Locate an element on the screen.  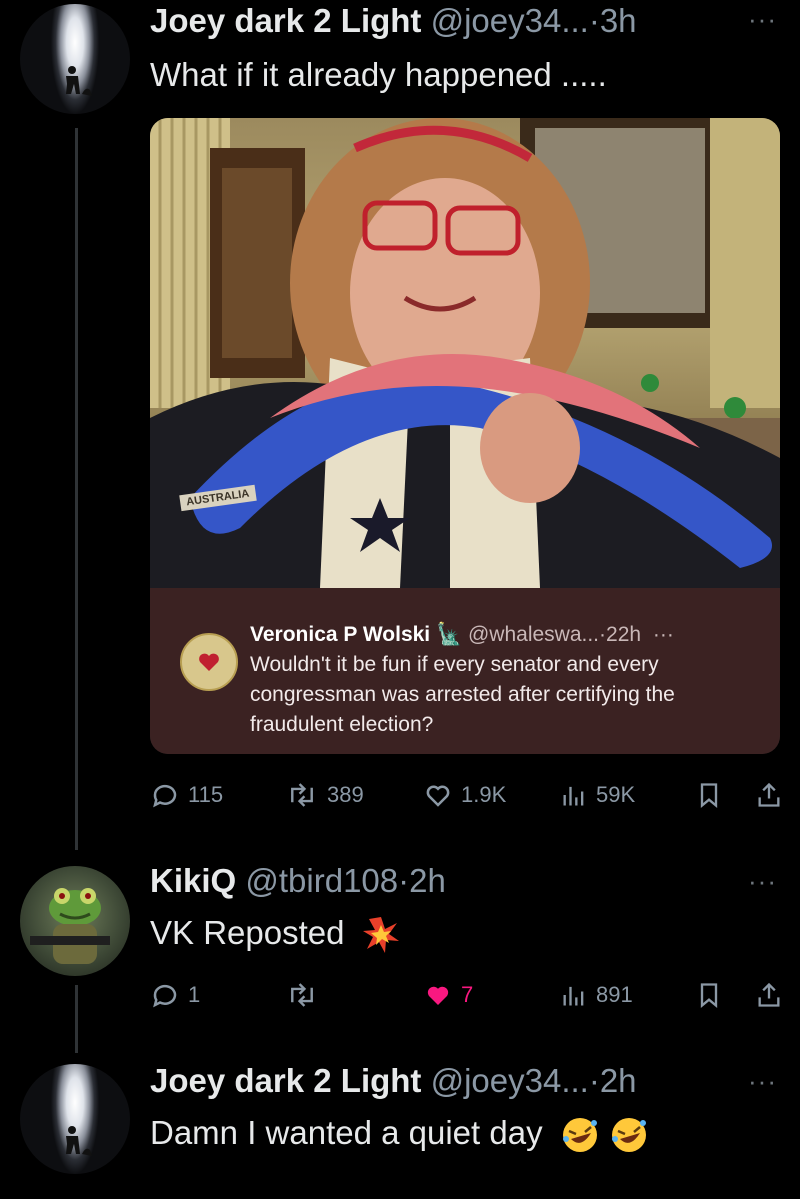
quote-timestamp: ·22h is located at coordinates (620, 634).